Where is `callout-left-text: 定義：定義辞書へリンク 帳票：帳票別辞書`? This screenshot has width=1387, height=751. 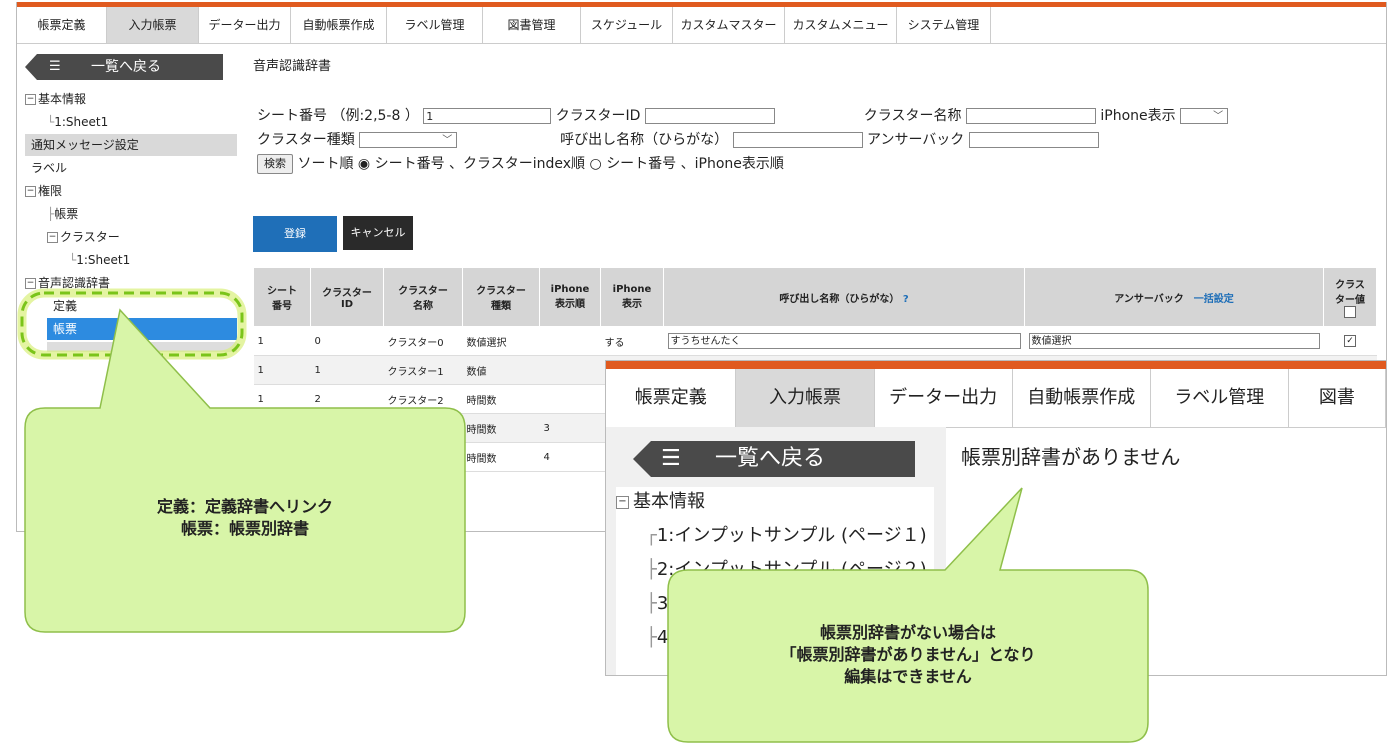
callout-left-text: 定義：定義辞書へリンク 帳票：帳票別辞書 is located at coordinates (244, 517).